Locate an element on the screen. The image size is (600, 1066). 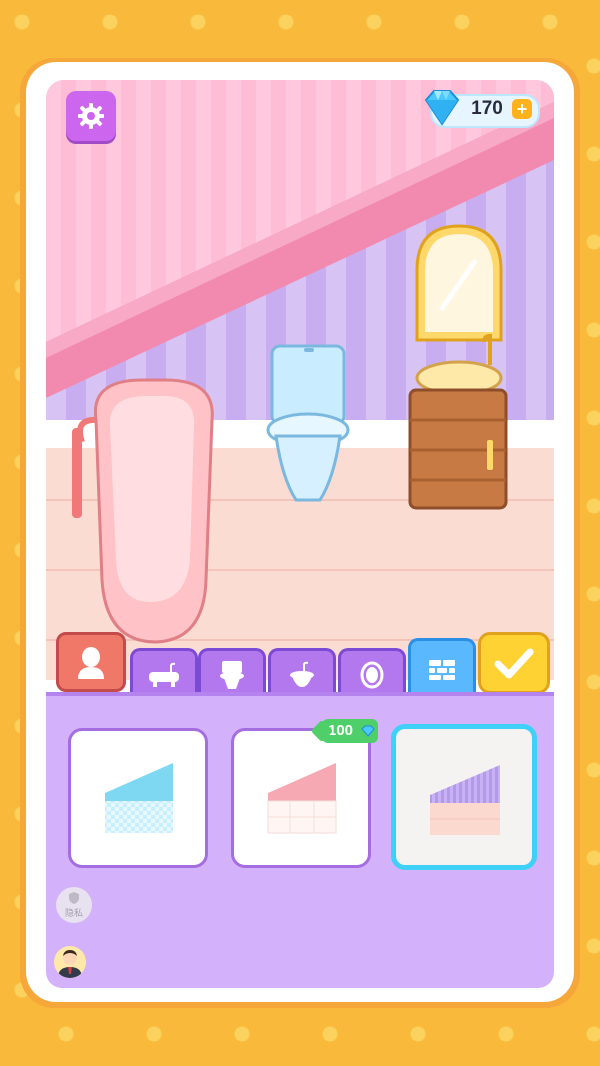
price-value: 100 is located at coordinates (341, 730).